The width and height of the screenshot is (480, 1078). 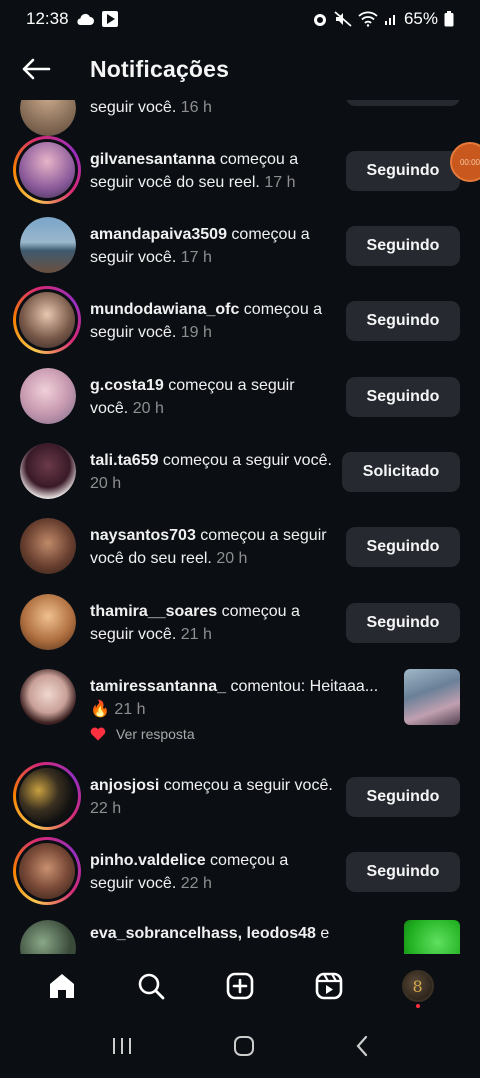 I want to click on reels-icon, so click(x=329, y=986).